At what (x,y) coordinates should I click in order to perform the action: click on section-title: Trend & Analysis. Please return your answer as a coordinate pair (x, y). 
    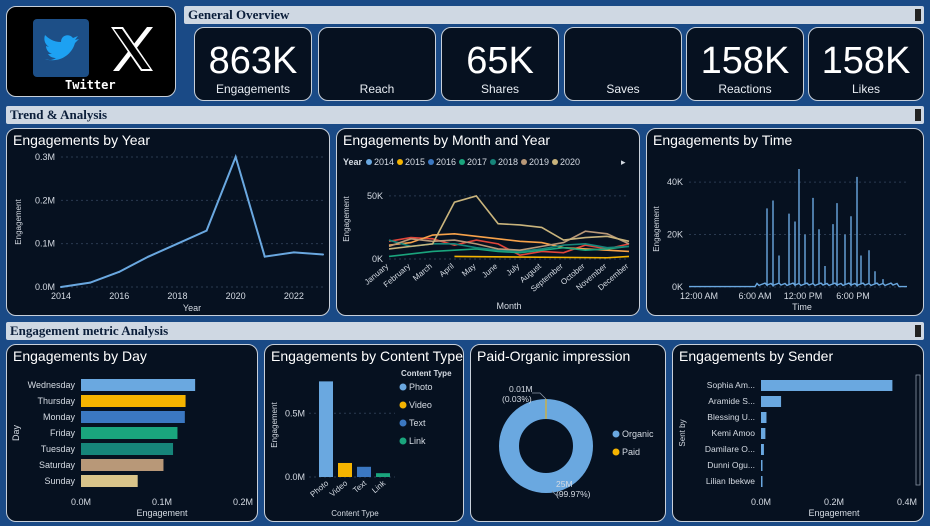
    Looking at the image, I should click on (59, 114).